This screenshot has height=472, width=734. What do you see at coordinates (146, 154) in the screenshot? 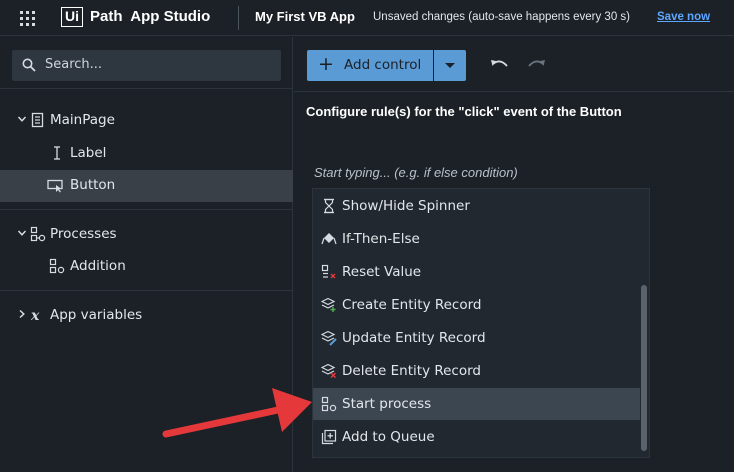
I see `tree-item-label-control: Label` at bounding box center [146, 154].